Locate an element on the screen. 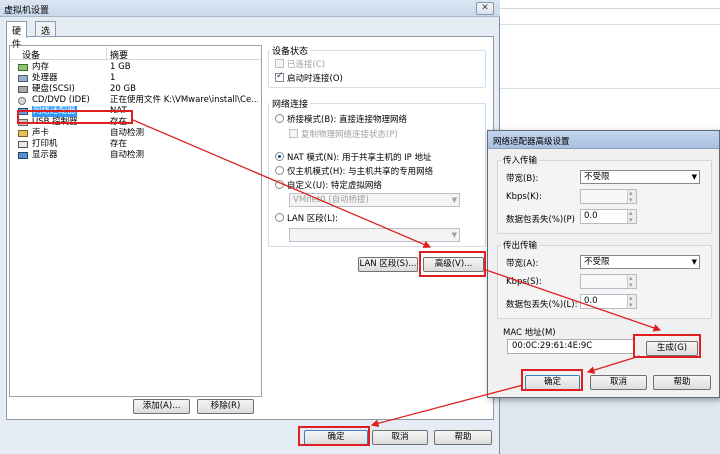  harddisk-icon is located at coordinates (23, 89).